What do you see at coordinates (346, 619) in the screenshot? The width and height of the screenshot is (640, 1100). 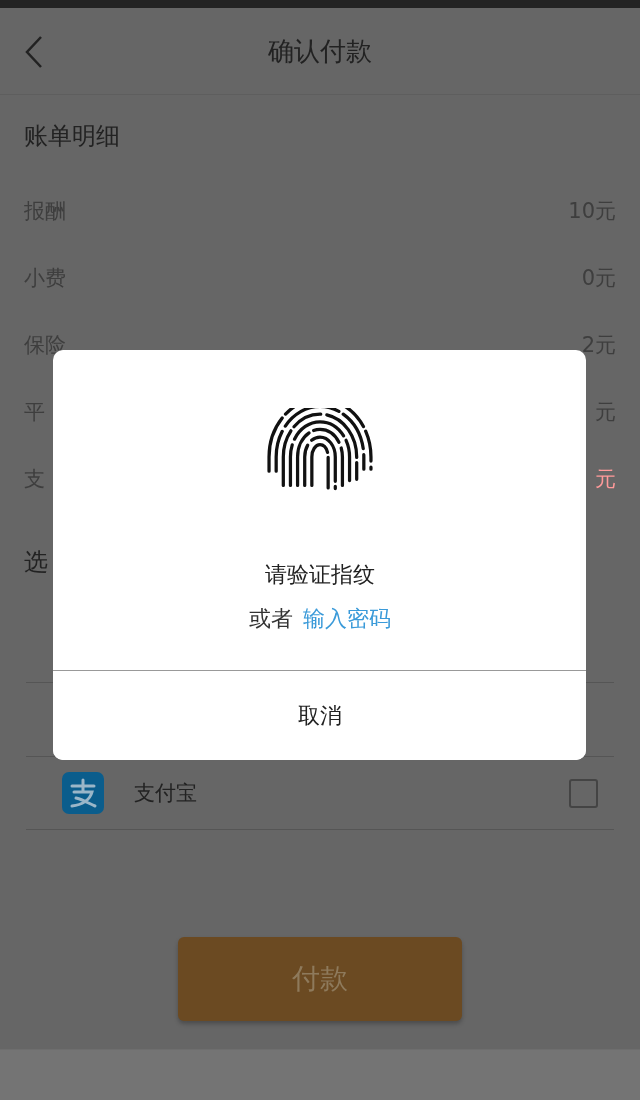 I see `password-link: 输入密码` at bounding box center [346, 619].